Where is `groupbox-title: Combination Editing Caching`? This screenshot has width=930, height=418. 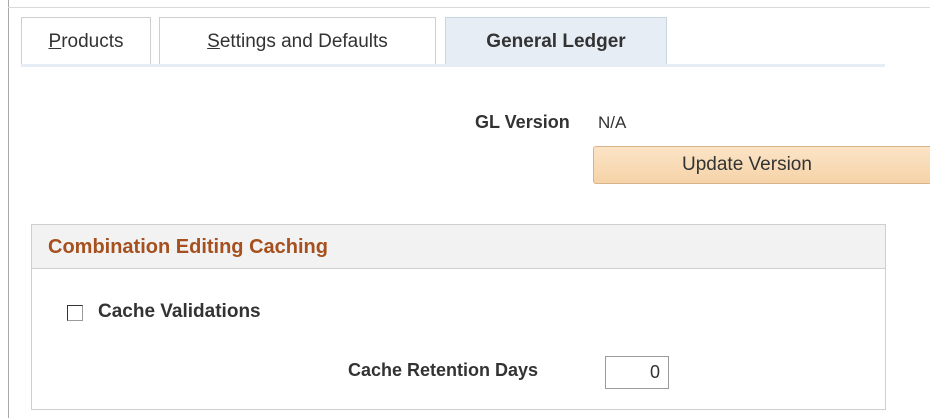 groupbox-title: Combination Editing Caching is located at coordinates (188, 247).